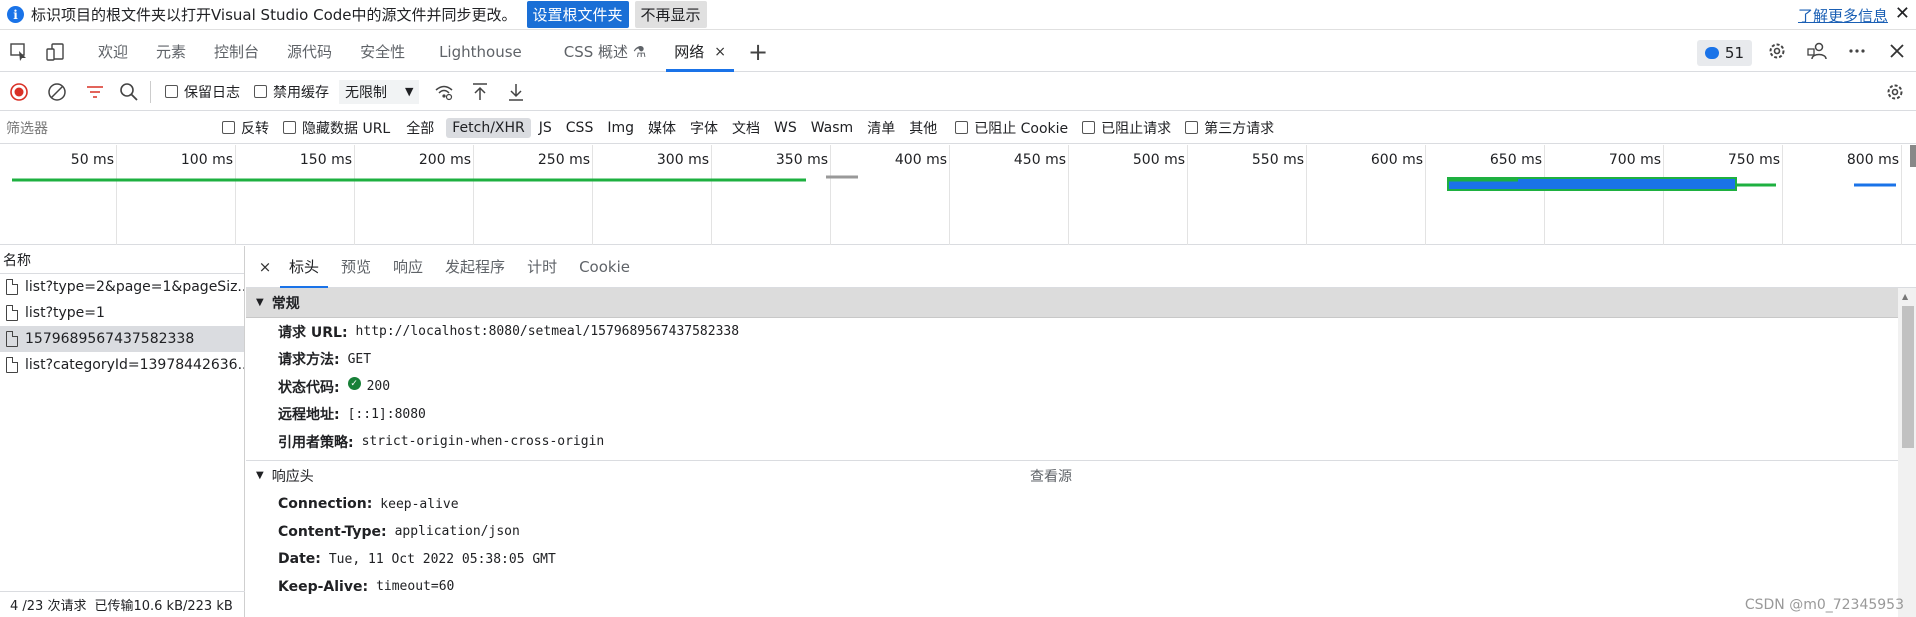 This screenshot has width=1916, height=617. I want to click on tab-welcome: 欢迎, so click(113, 52).